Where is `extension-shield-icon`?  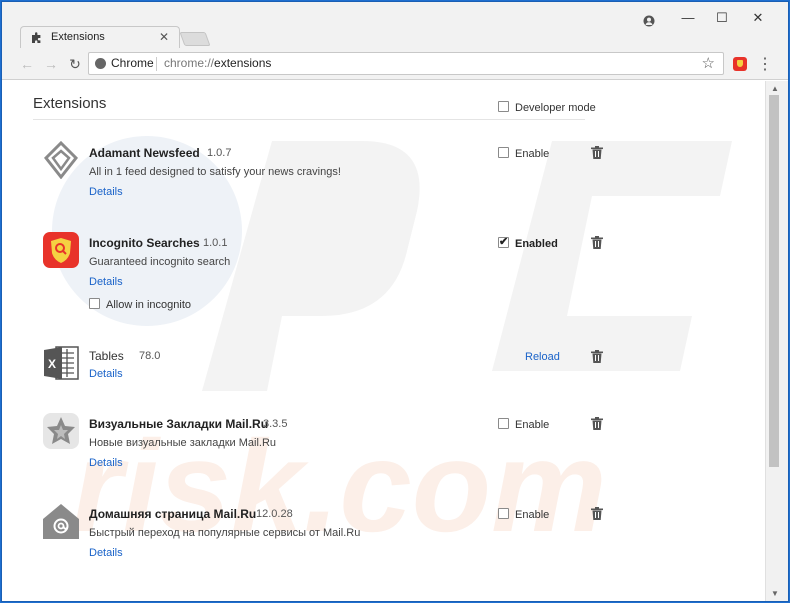 extension-shield-icon is located at coordinates (740, 64).